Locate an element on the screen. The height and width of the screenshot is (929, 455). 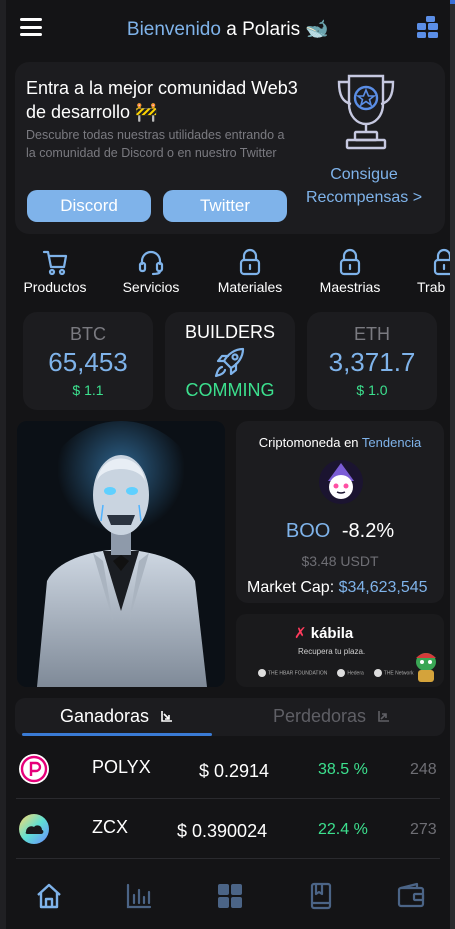
trending-heading: Criptomoneda en Tendencia is located at coordinates (340, 442).